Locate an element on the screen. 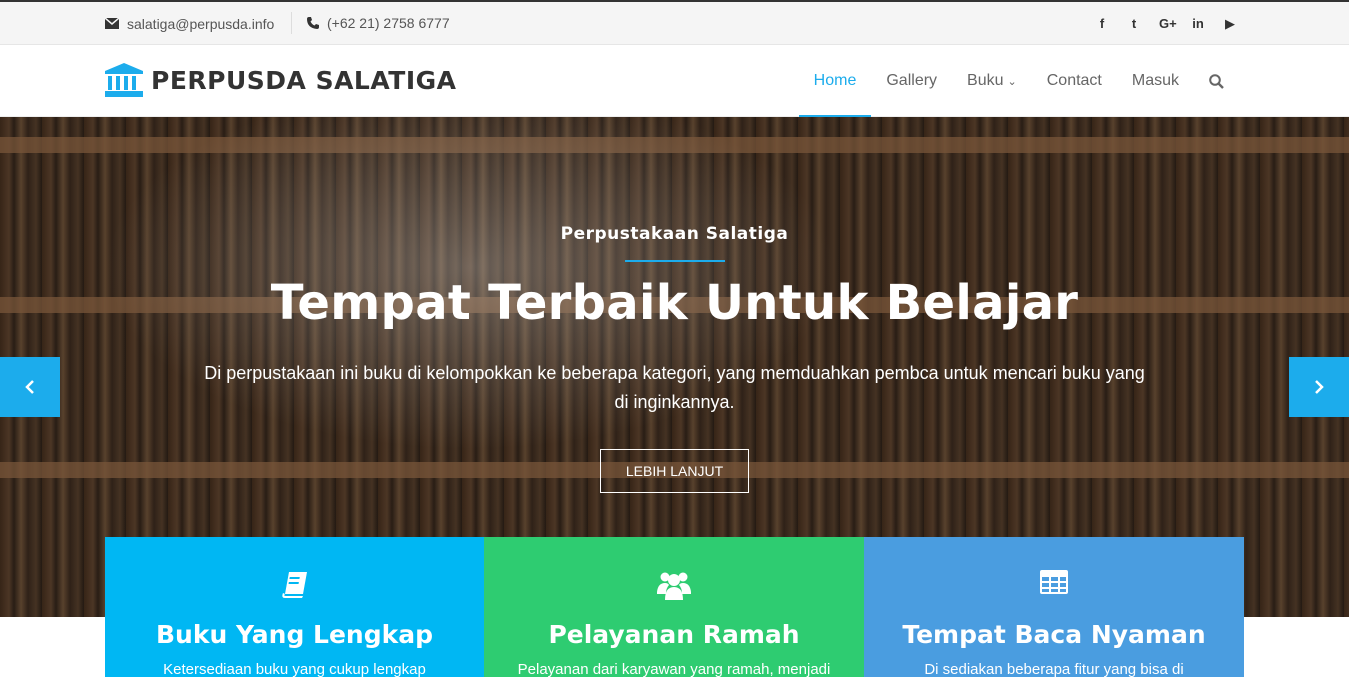  youtube-icon: ▶ is located at coordinates (1230, 24).